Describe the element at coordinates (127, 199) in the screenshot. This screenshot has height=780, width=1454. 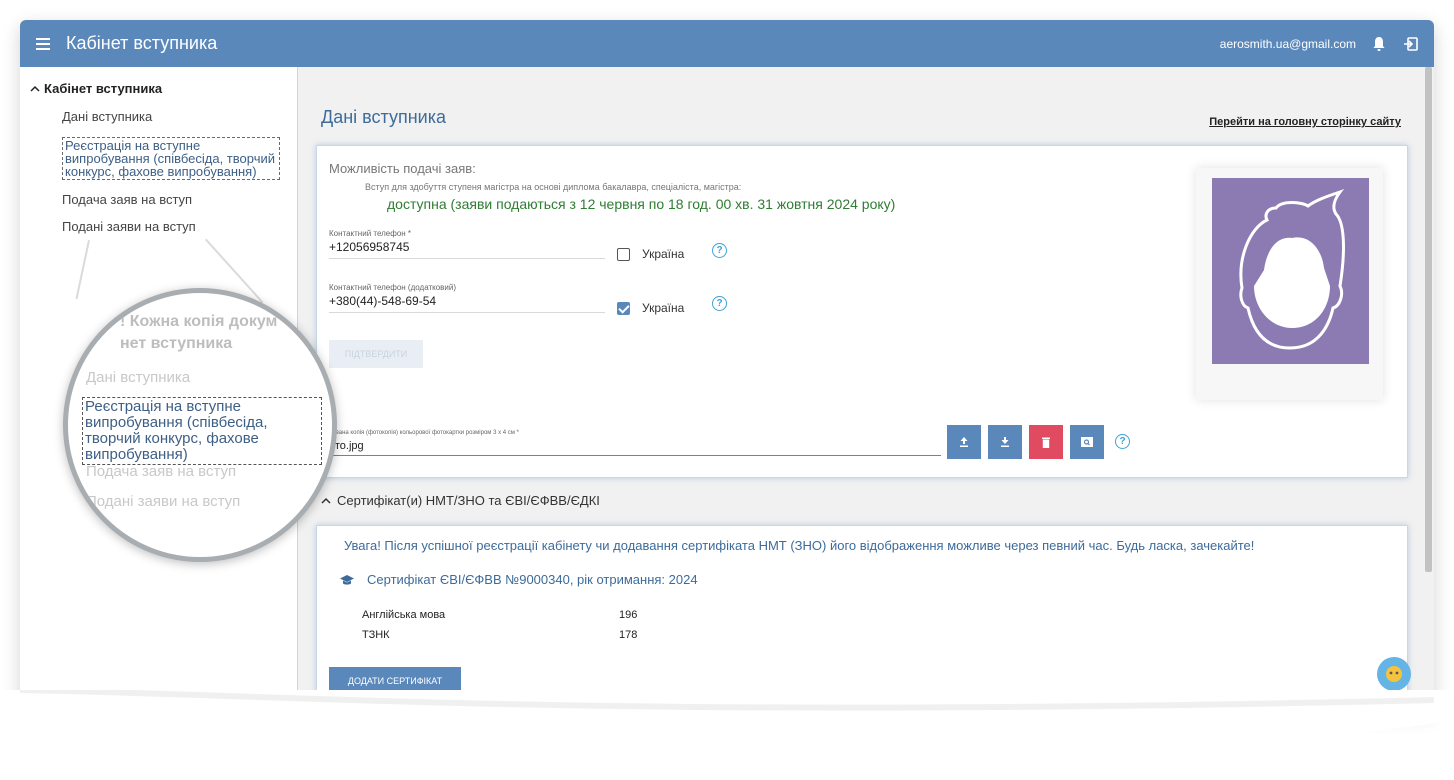
I see `sidebar-item-submit-application: Подача заяв на вступ` at that location.